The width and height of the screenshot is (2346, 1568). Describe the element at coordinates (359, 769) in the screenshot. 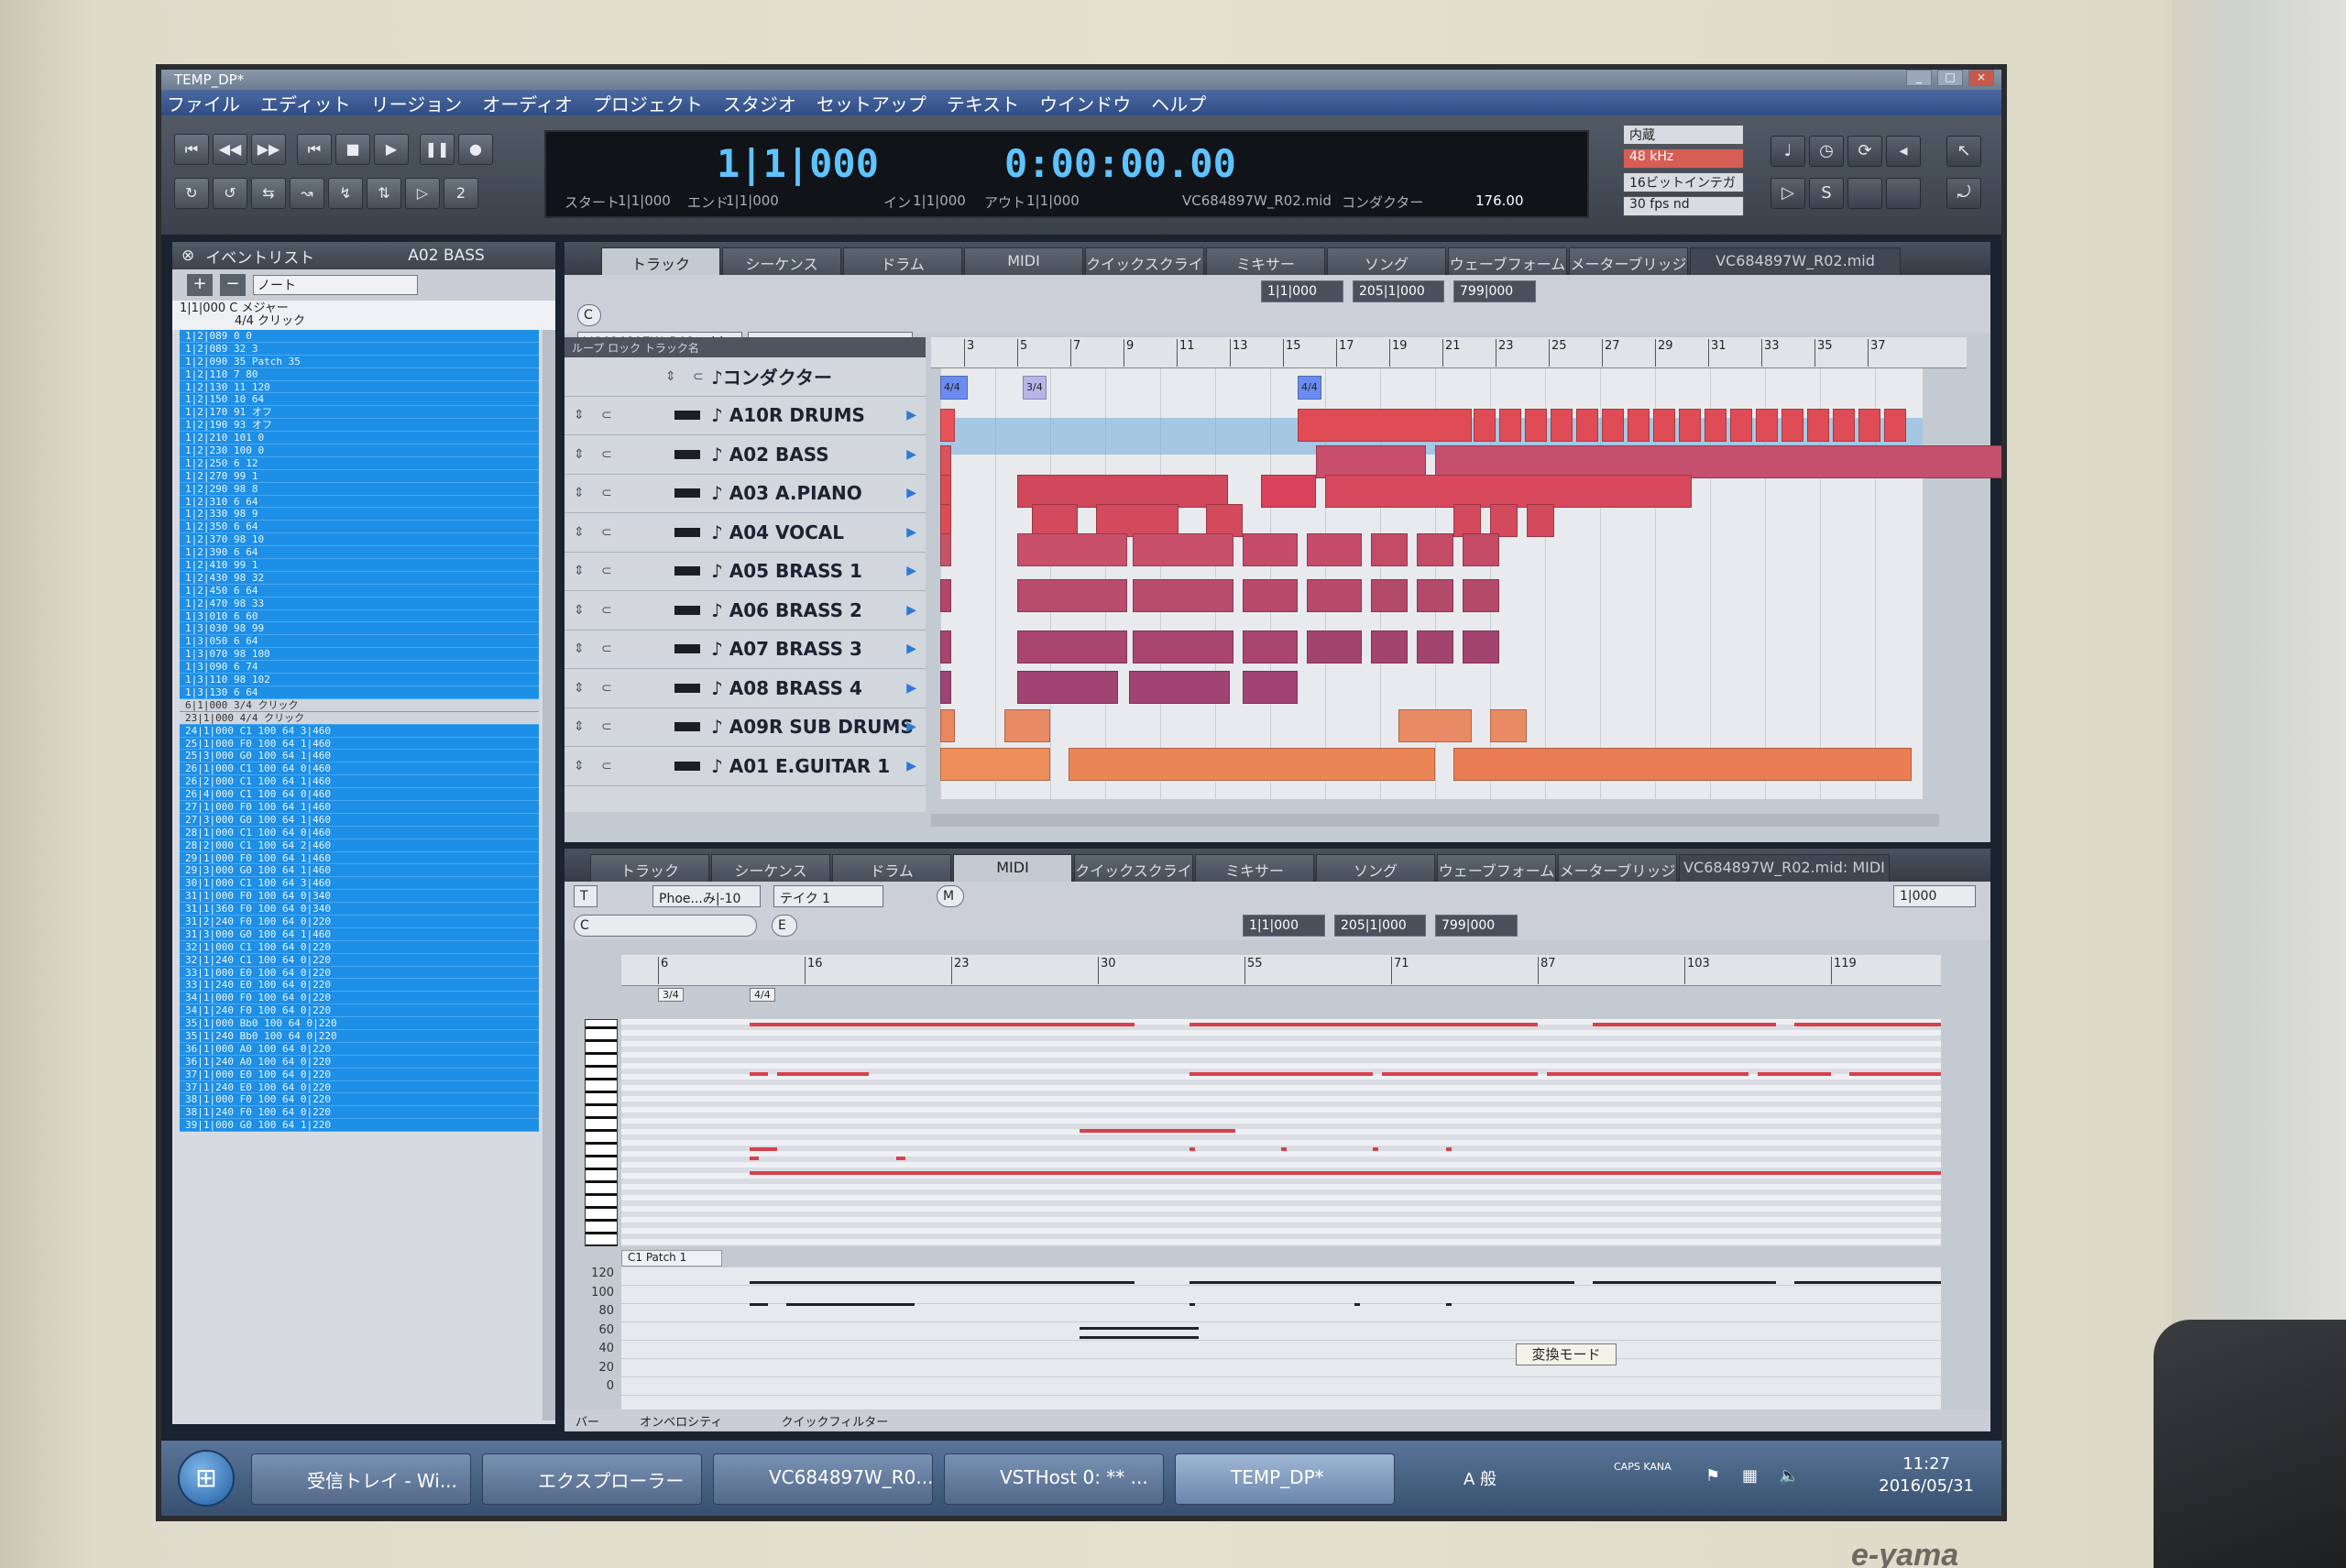

I see `event-row: 26|1|000 C1 100 64 0|460` at that location.